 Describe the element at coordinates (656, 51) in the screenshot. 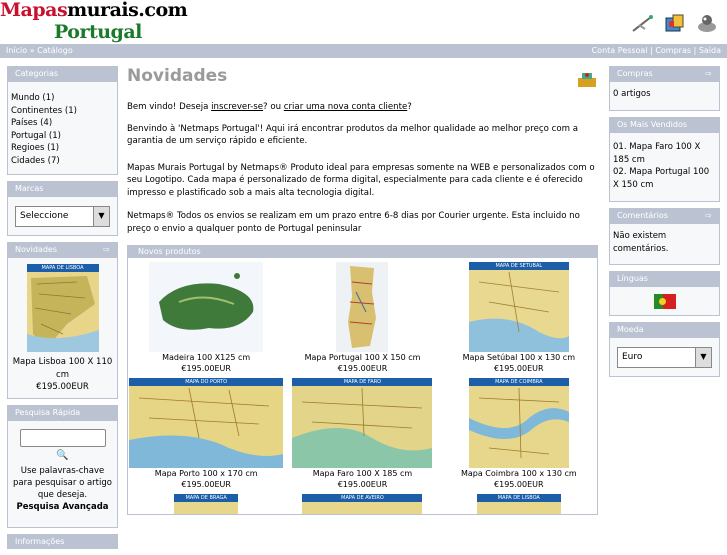

I see `account-links: Conta Pessoal | Compras | Saída` at that location.